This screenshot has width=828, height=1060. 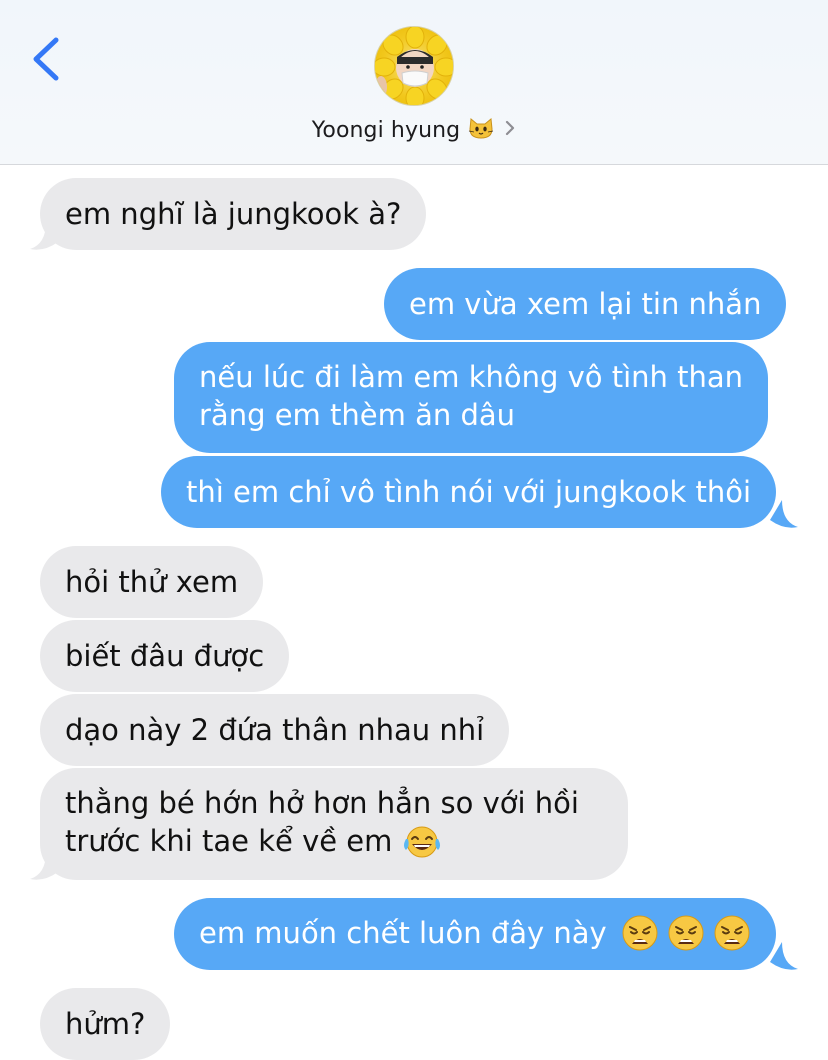 I want to click on message-text-line: nếu lúc đi làm em không vô tình than, so click(x=471, y=377).